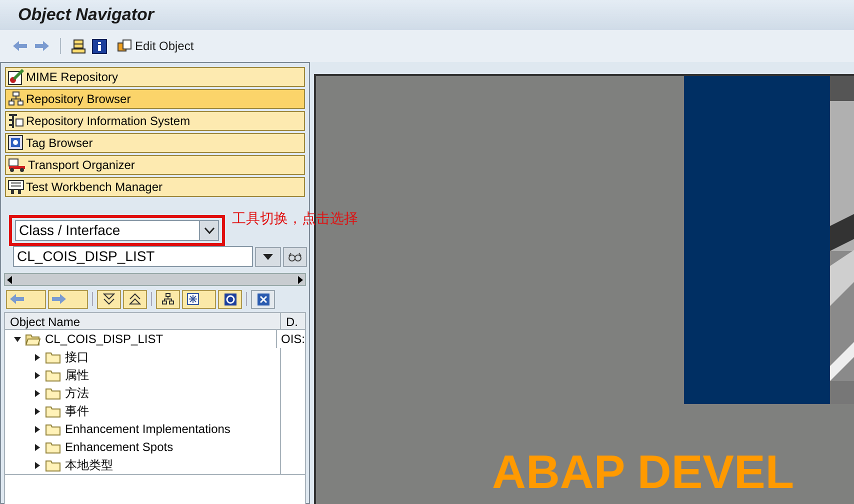 The height and width of the screenshot is (504, 854). I want to click on glasses-button, so click(295, 256).